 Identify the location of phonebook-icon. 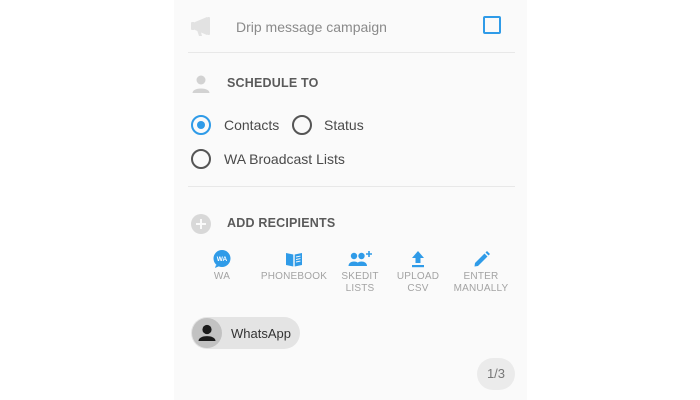
(294, 260).